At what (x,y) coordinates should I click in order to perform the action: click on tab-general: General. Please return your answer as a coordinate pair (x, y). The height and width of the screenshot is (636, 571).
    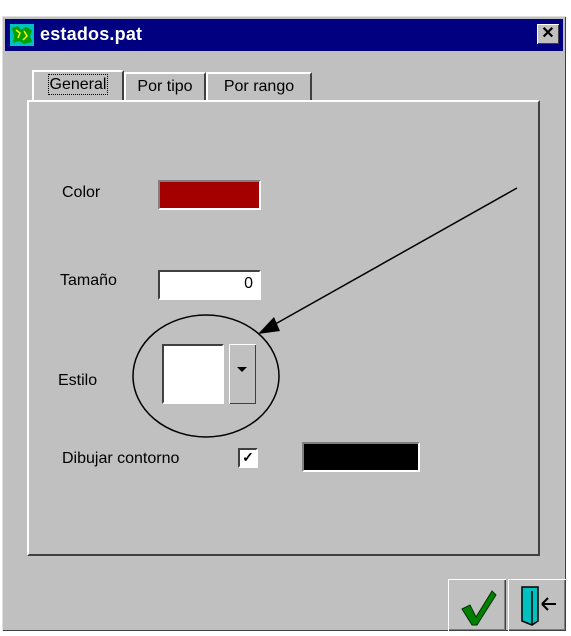
    Looking at the image, I should click on (78, 85).